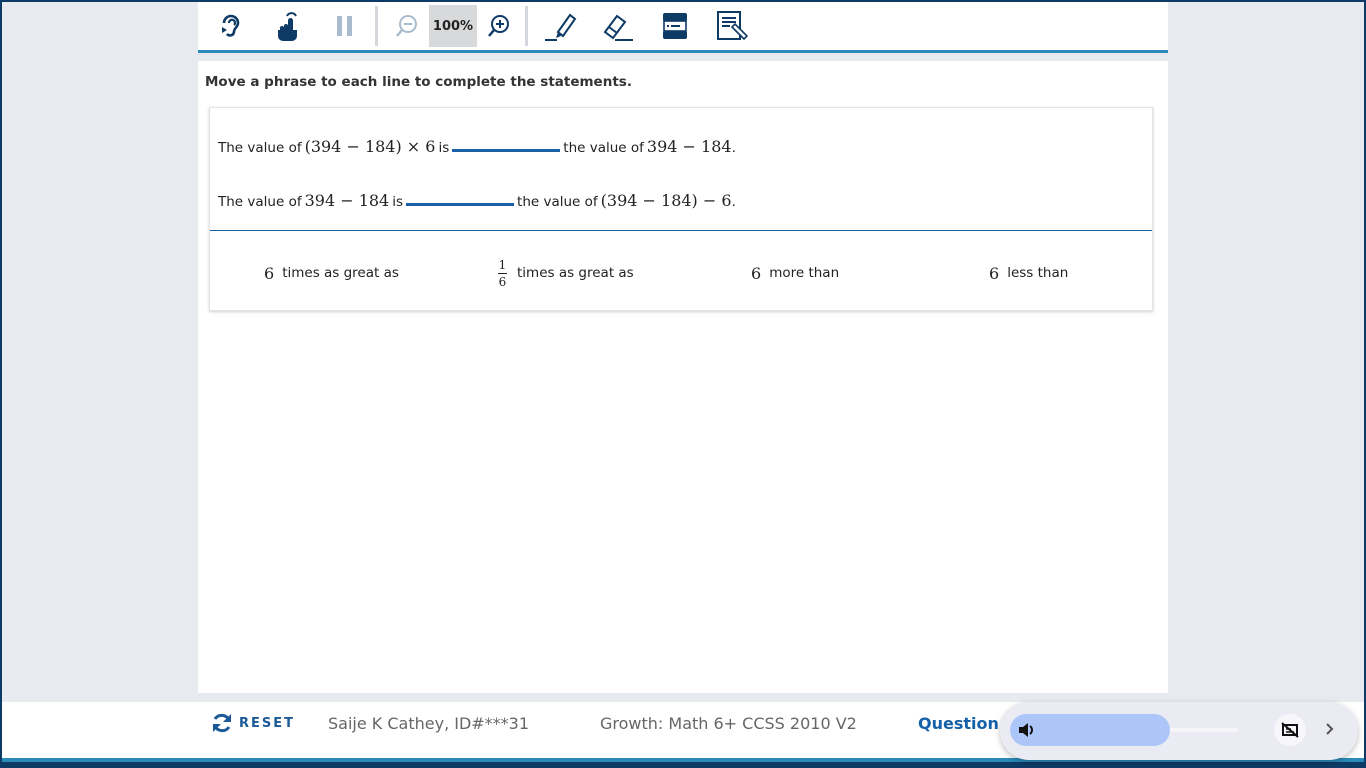 This screenshot has width=1366, height=768. What do you see at coordinates (681, 230) in the screenshot?
I see `divider` at bounding box center [681, 230].